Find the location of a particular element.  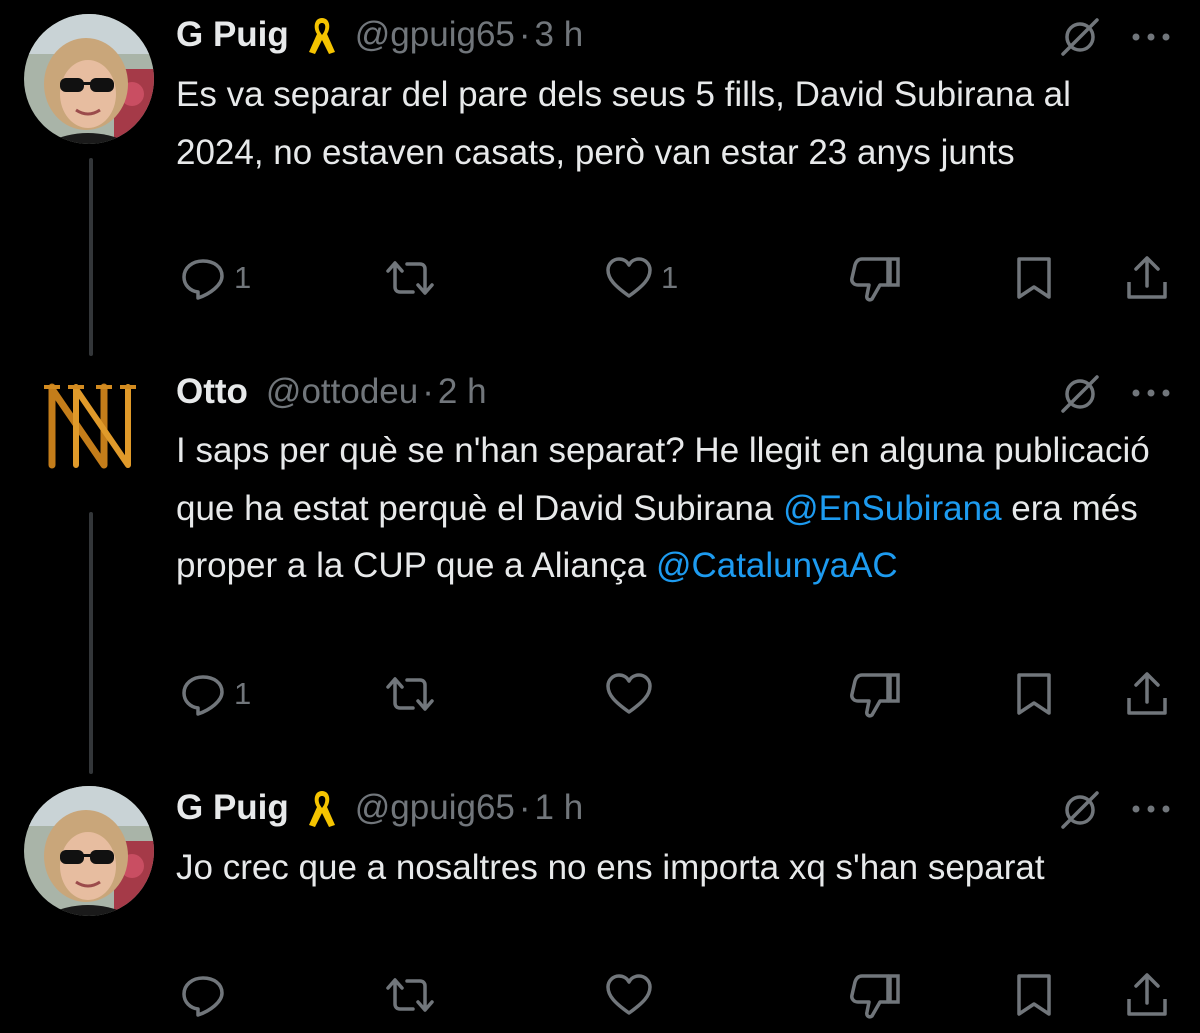

tweet-header: G Puig @gpuig65 · 1 h is located at coordinates (379, 808).